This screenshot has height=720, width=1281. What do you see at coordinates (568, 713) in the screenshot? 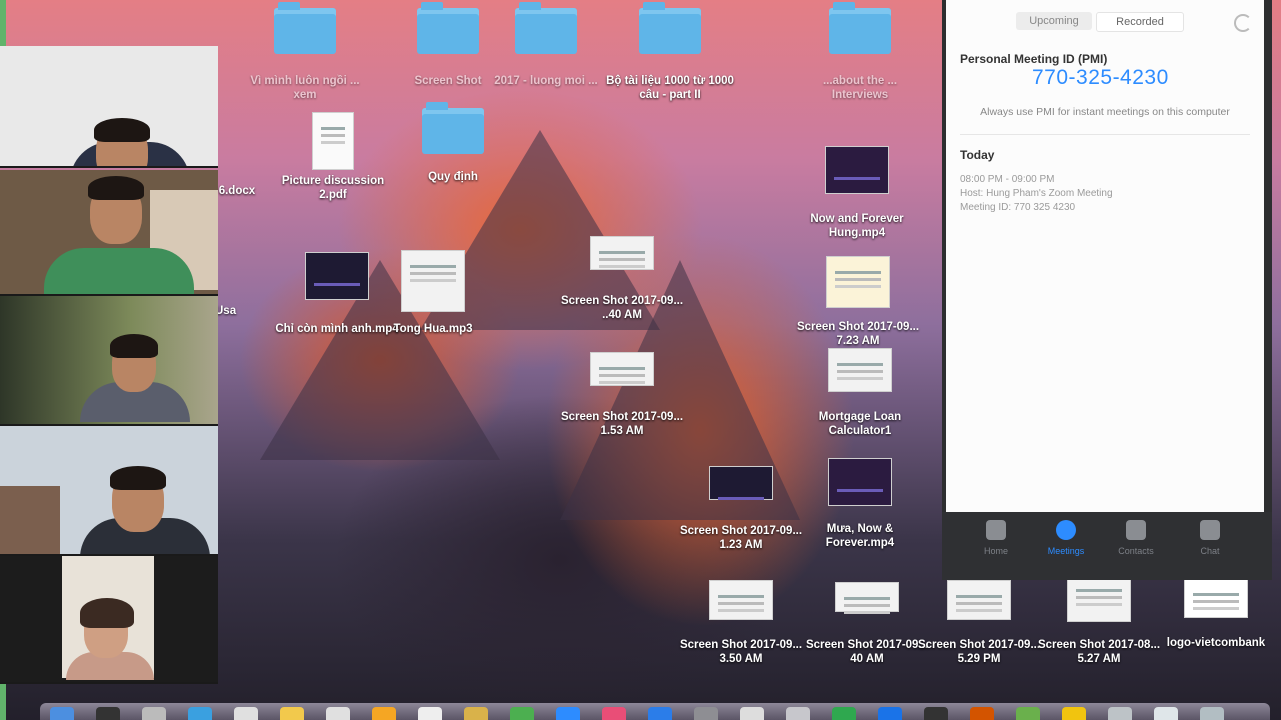
I see `zoom-icon` at bounding box center [568, 713].